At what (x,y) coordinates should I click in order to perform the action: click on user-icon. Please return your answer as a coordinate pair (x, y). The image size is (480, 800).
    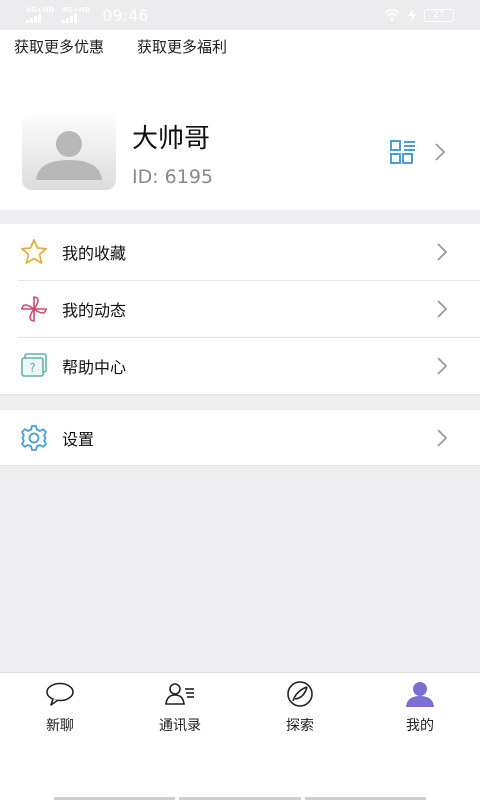
    Looking at the image, I should click on (420, 694).